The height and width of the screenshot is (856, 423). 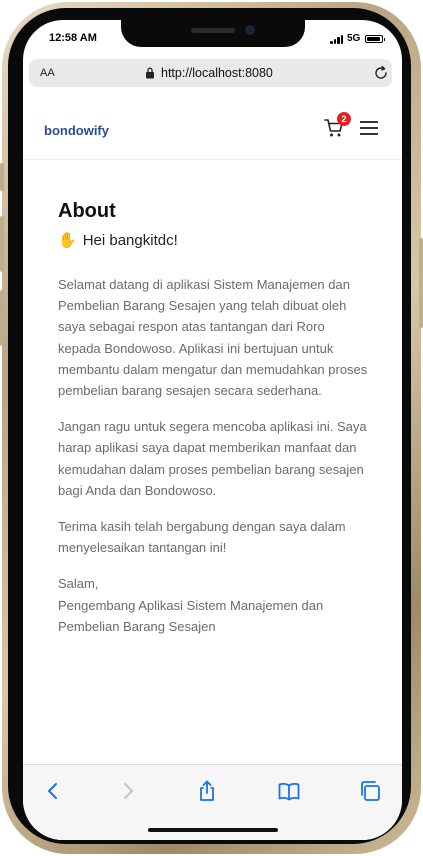 I want to click on chevron-left-icon, so click(x=53, y=791).